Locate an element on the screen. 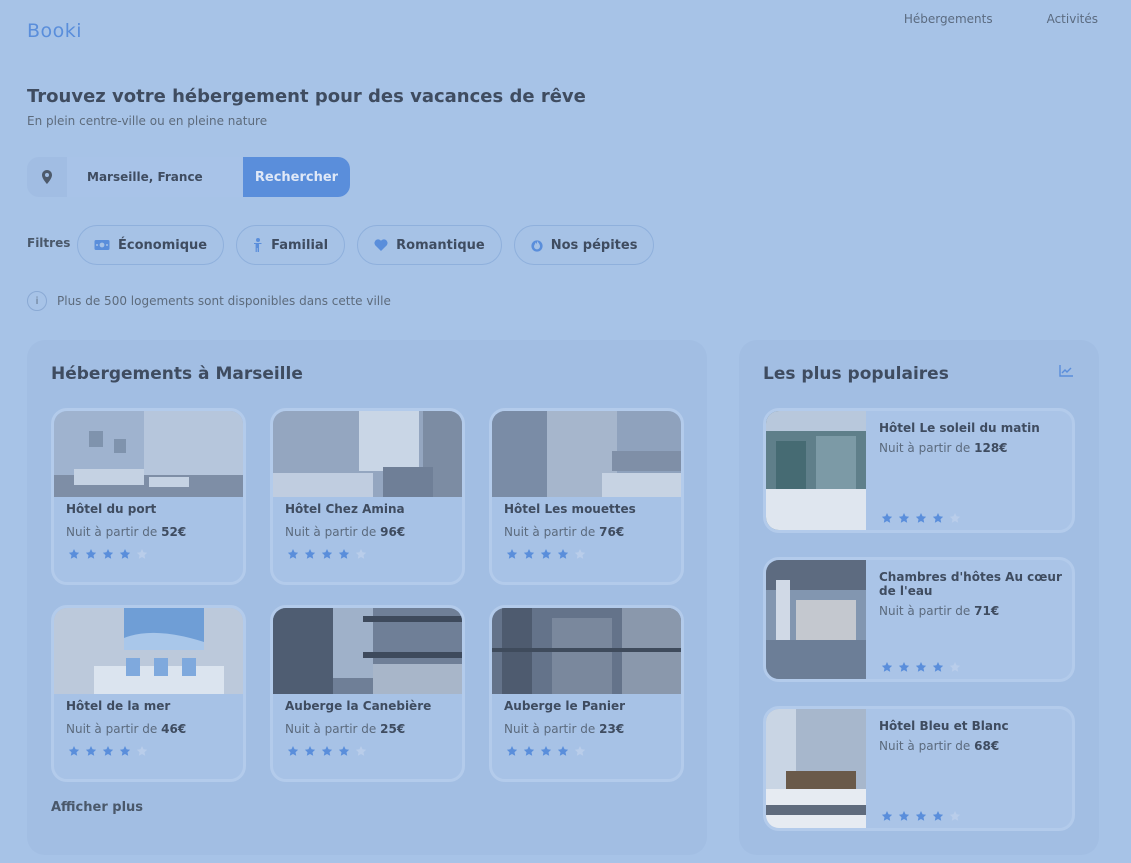 Image resolution: width=1131 pixels, height=863 pixels. search-input is located at coordinates (155, 177).